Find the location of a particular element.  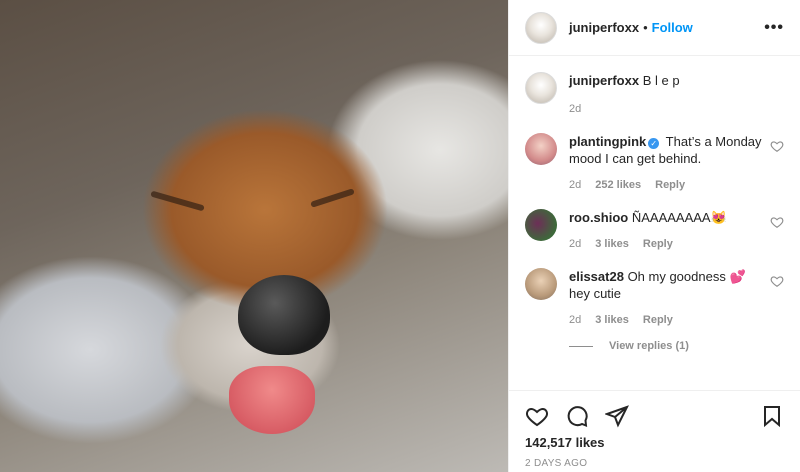

fox-eye-right is located at coordinates (332, 198).